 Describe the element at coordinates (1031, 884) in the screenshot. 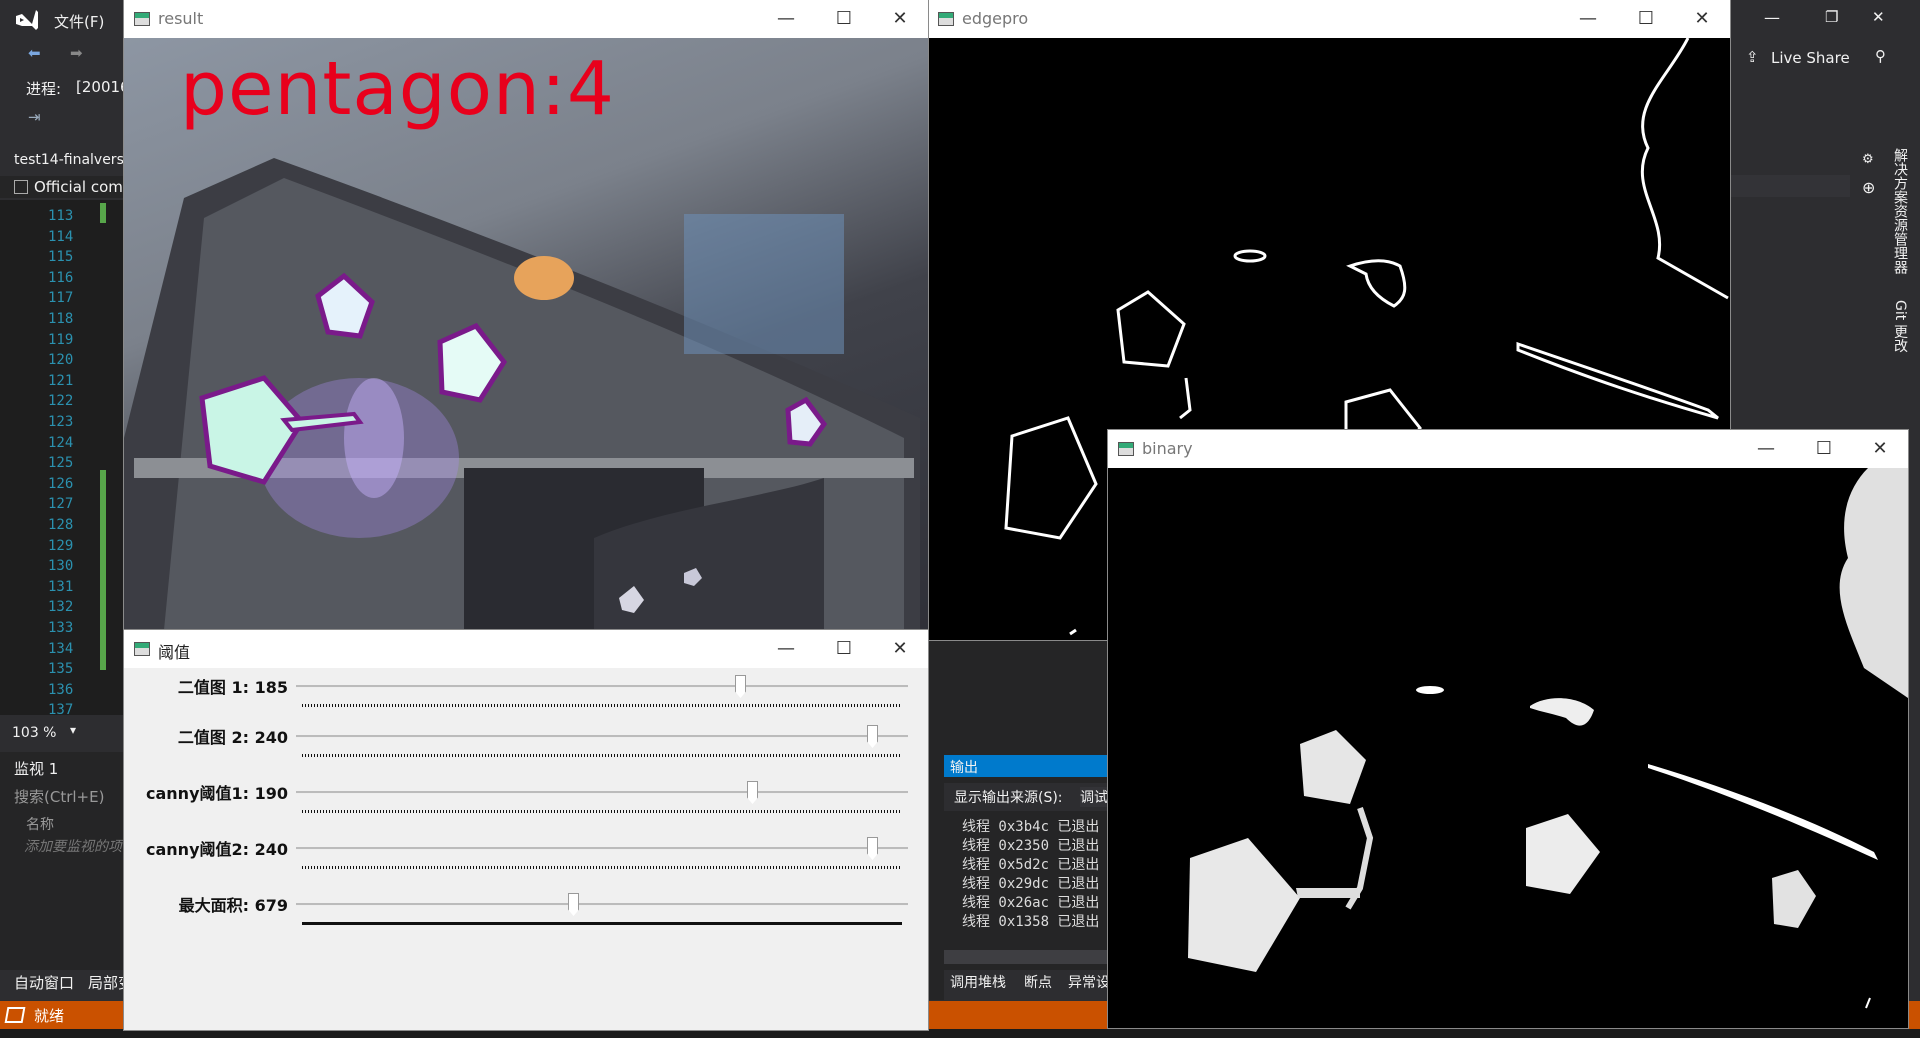

I see `output-line: 线程 0x29dc 已退出` at that location.